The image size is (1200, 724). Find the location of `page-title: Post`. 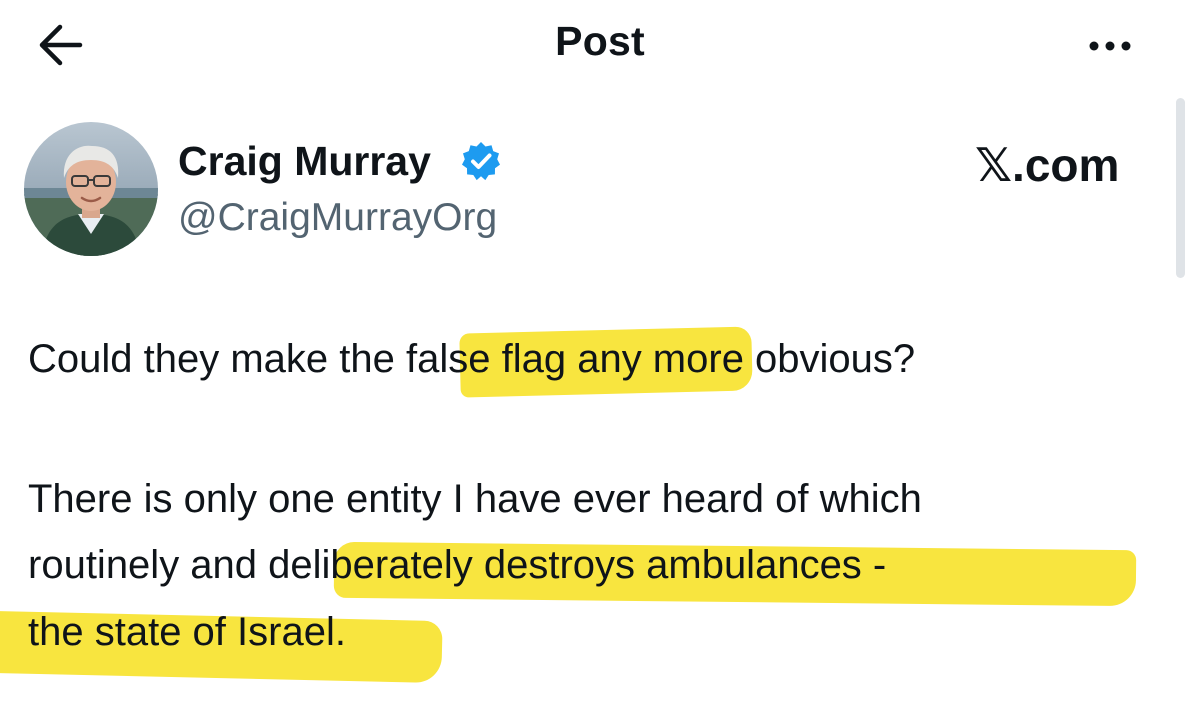

page-title: Post is located at coordinates (600, 41).